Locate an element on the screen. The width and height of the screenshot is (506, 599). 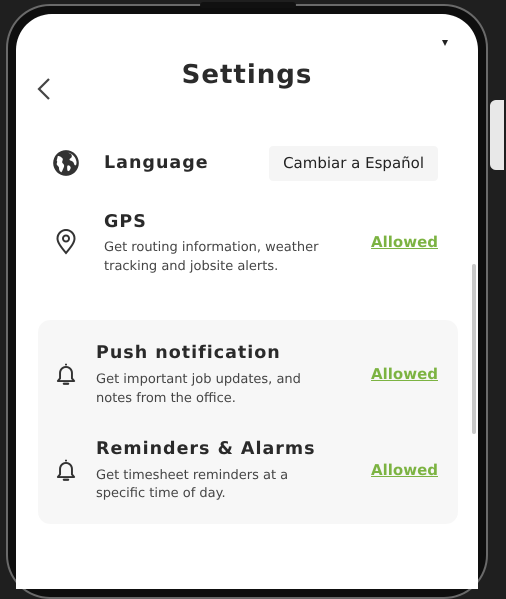
setting-description: Get important job updates, and notes from the office. is located at coordinates (199, 389).